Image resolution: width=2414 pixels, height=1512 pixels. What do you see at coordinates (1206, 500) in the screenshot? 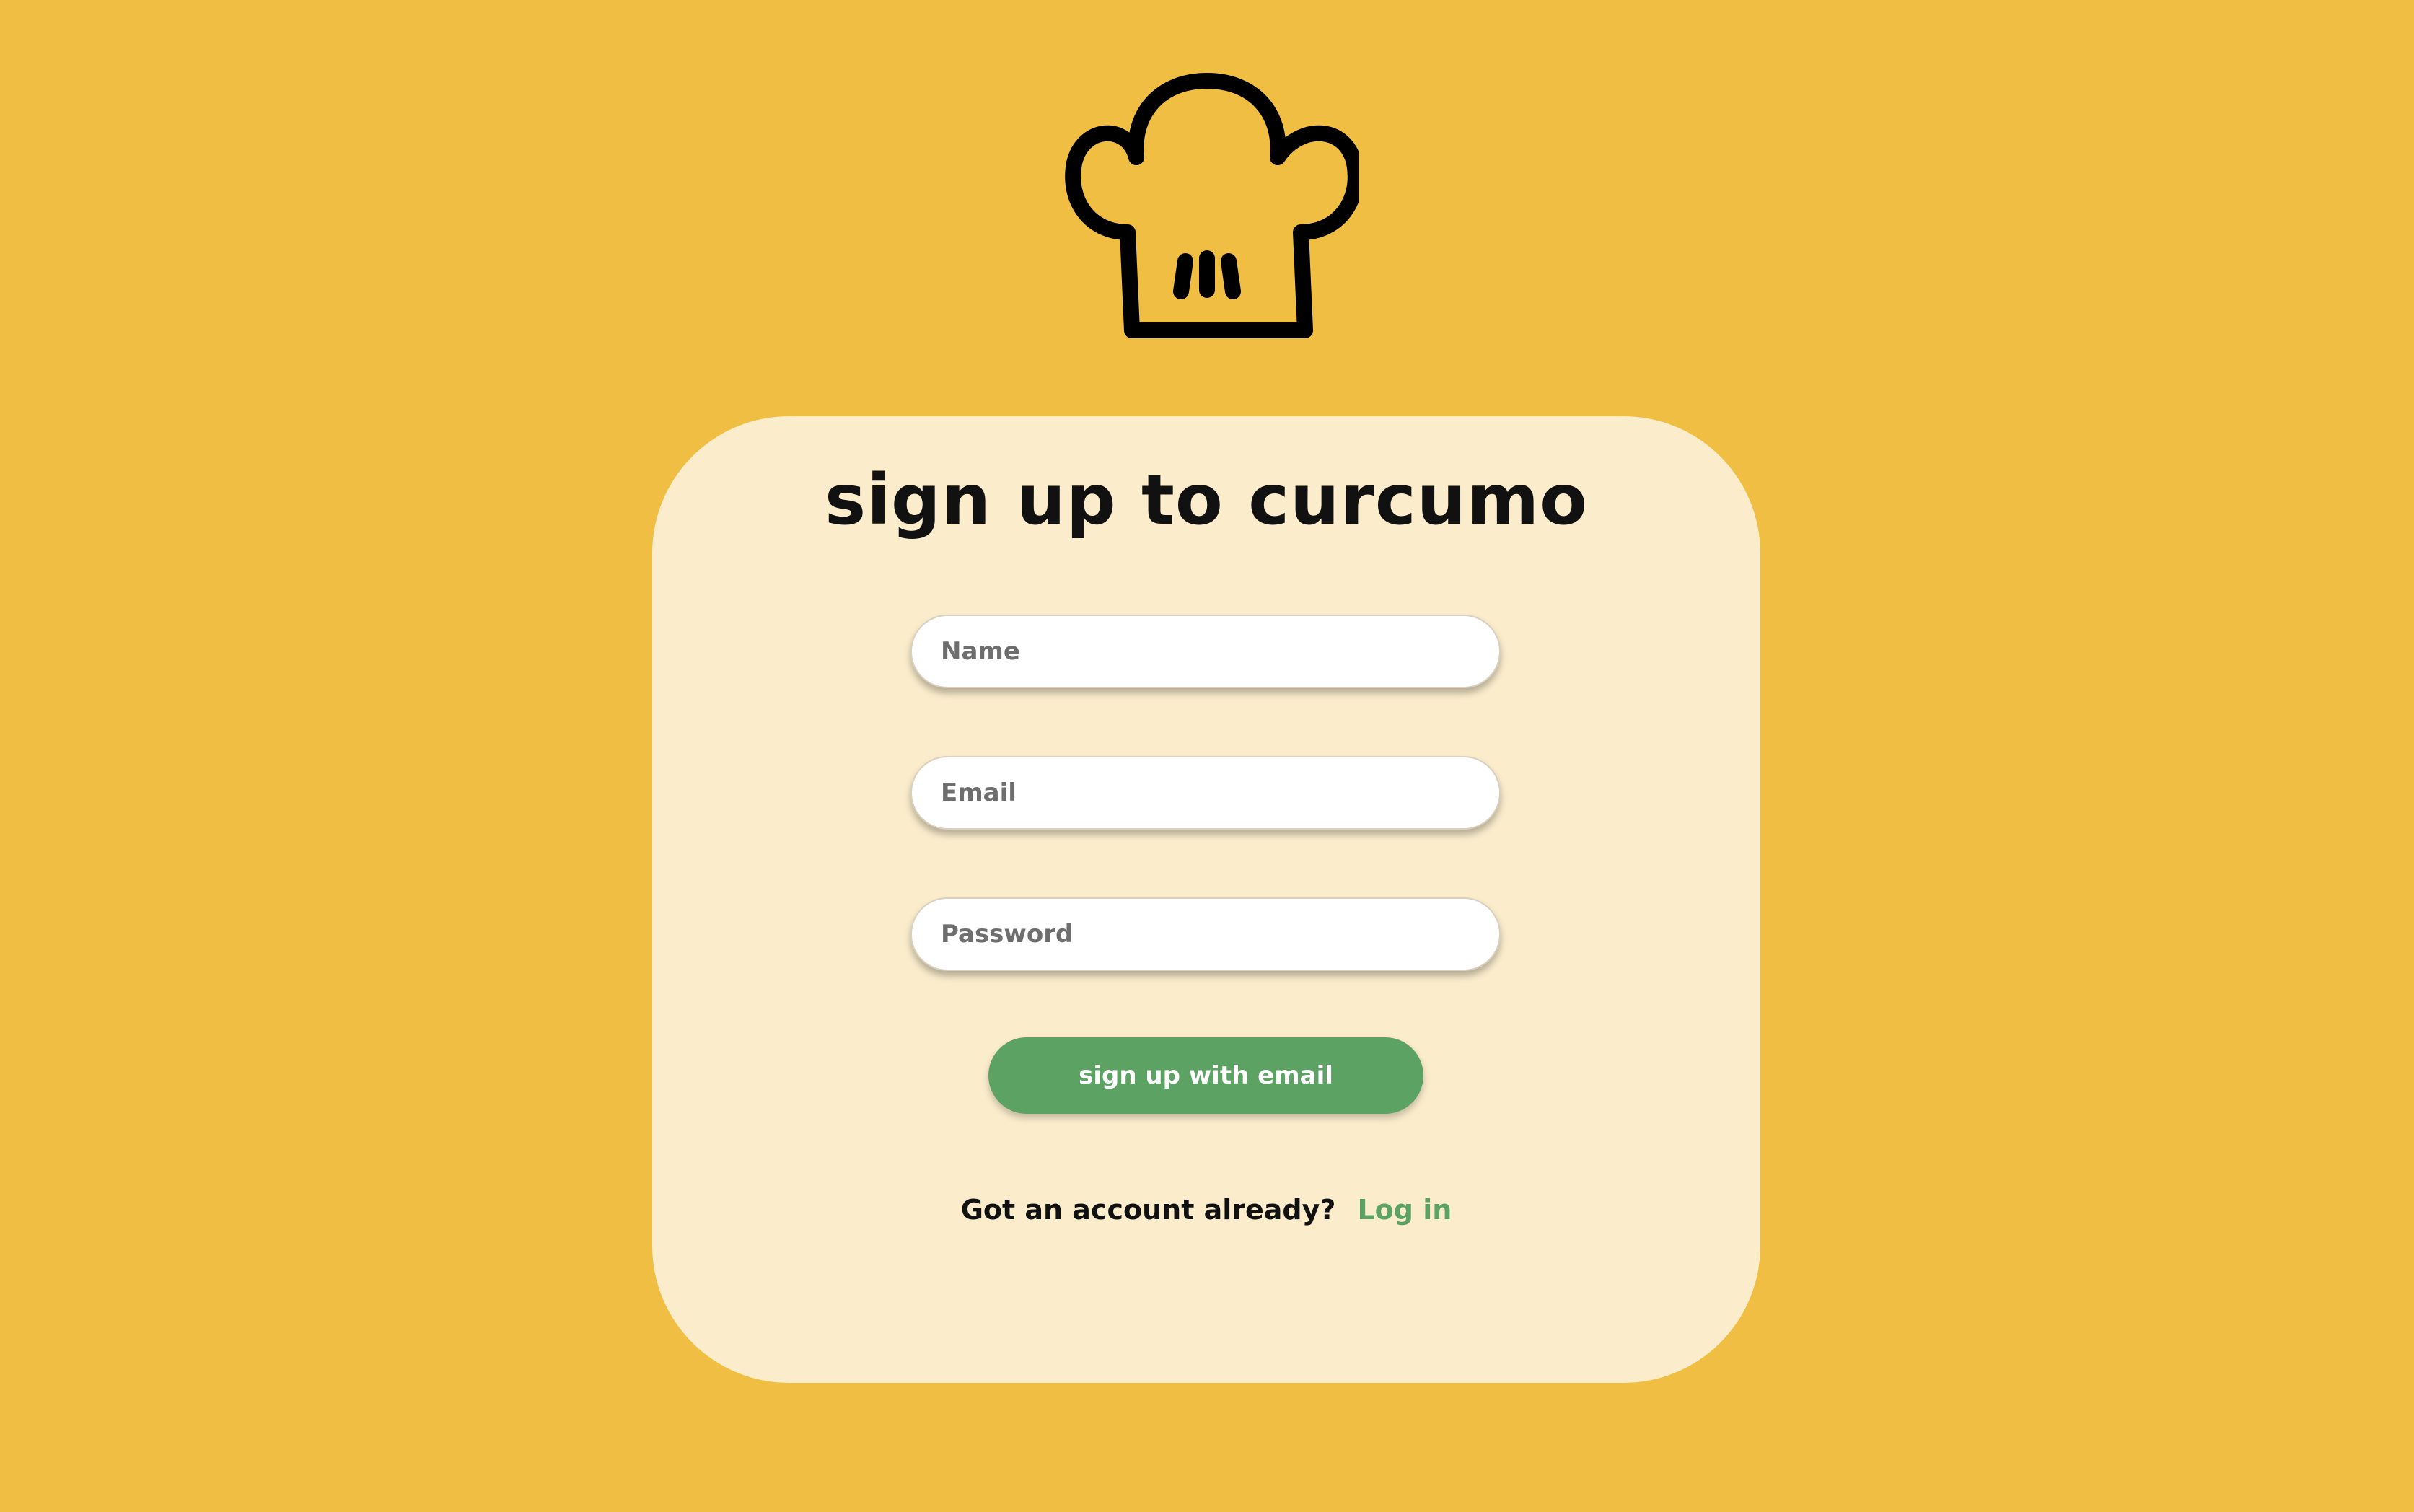
I see `page-title: sign up to curcumo` at bounding box center [1206, 500].